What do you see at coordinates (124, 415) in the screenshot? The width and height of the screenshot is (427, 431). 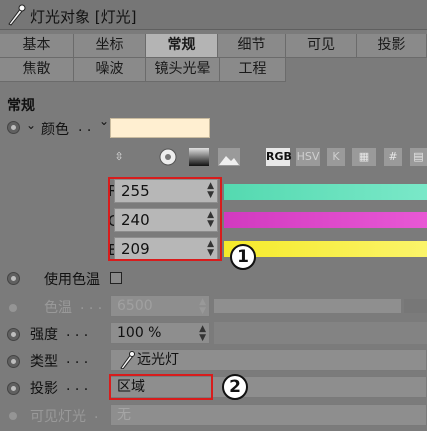 I see `visible-light-value: 无` at bounding box center [124, 415].